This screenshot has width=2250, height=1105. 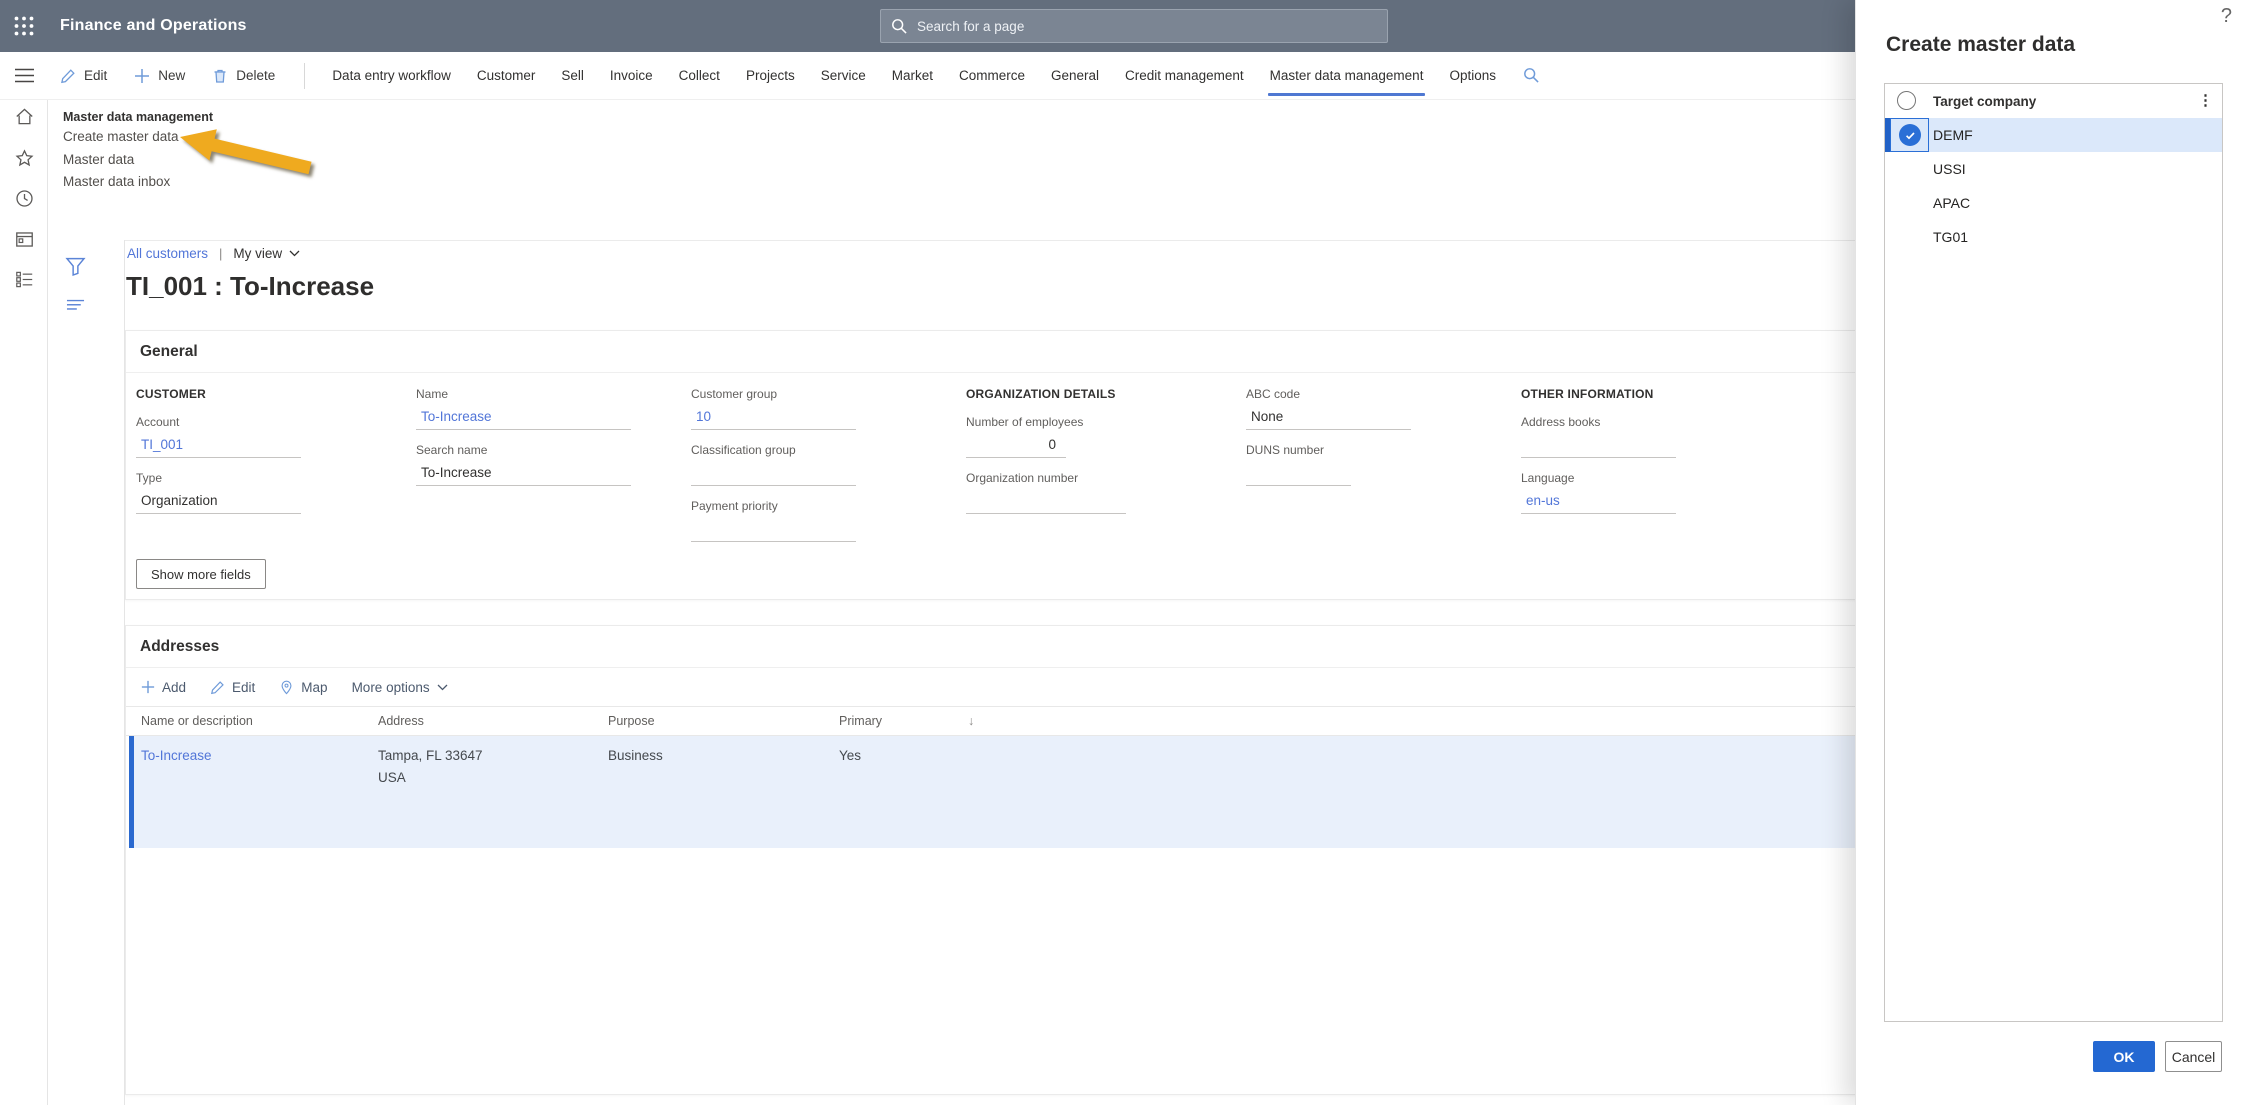 I want to click on tab-credit-management: Credit management, so click(x=1184, y=76).